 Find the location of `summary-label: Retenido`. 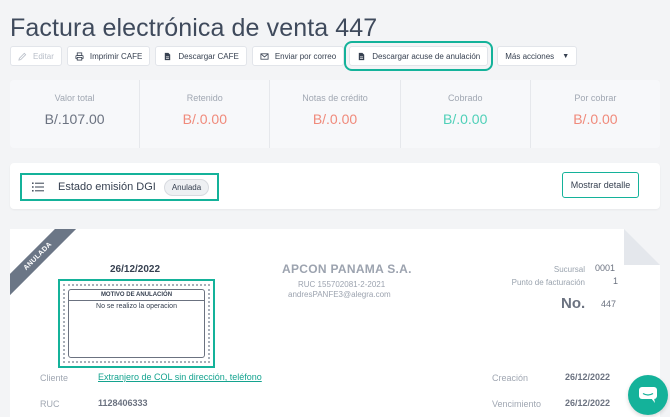

summary-label: Retenido is located at coordinates (204, 98).